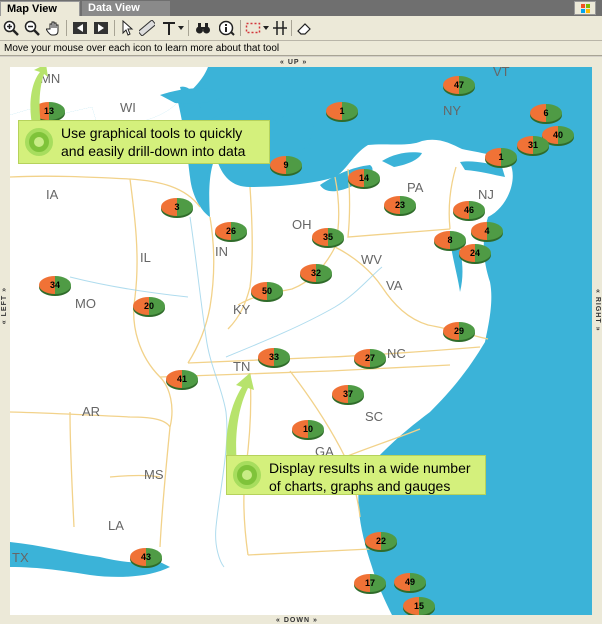 Image resolution: width=602 pixels, height=624 pixels. What do you see at coordinates (32, 28) in the screenshot?
I see `zoom-out-icon` at bounding box center [32, 28].